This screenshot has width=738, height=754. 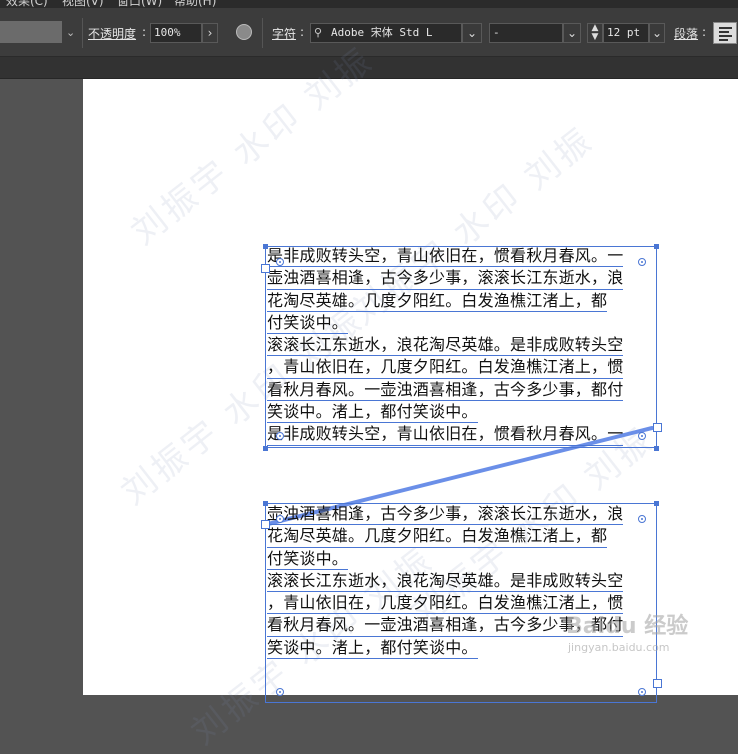 What do you see at coordinates (627, 626) in the screenshot?
I see `baidu-logo-watermark: Baidu 经验` at bounding box center [627, 626].